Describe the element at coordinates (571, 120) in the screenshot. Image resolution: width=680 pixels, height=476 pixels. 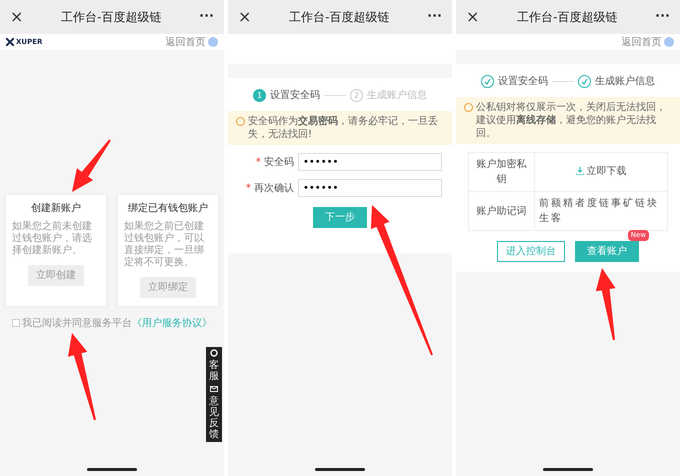
I see `notice-text: 公私钥对将仅展示一次，关闭后无法找回，建议使用离线存储，避免您的账户无法找回。` at that location.